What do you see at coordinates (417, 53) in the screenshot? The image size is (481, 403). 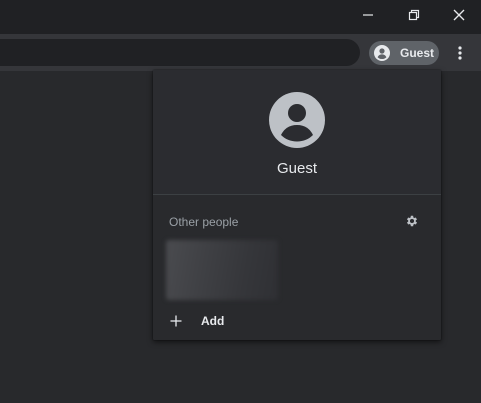 I see `profile-button-label: Guest` at bounding box center [417, 53].